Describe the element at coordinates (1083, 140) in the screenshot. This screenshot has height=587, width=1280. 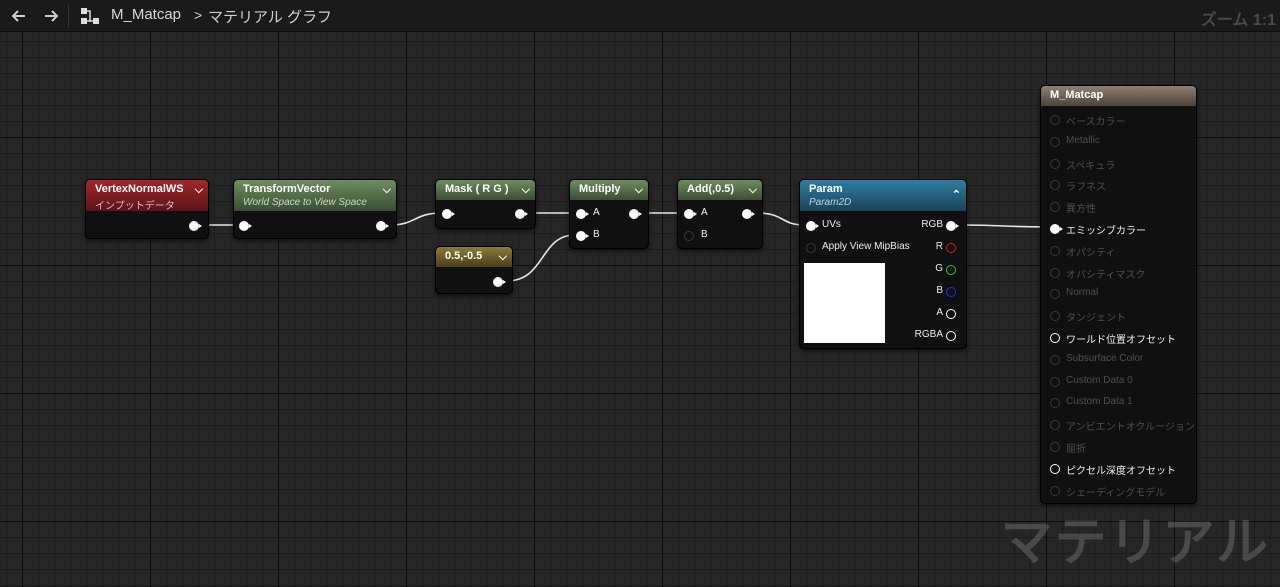
I see `result-input-label: Metallic` at that location.